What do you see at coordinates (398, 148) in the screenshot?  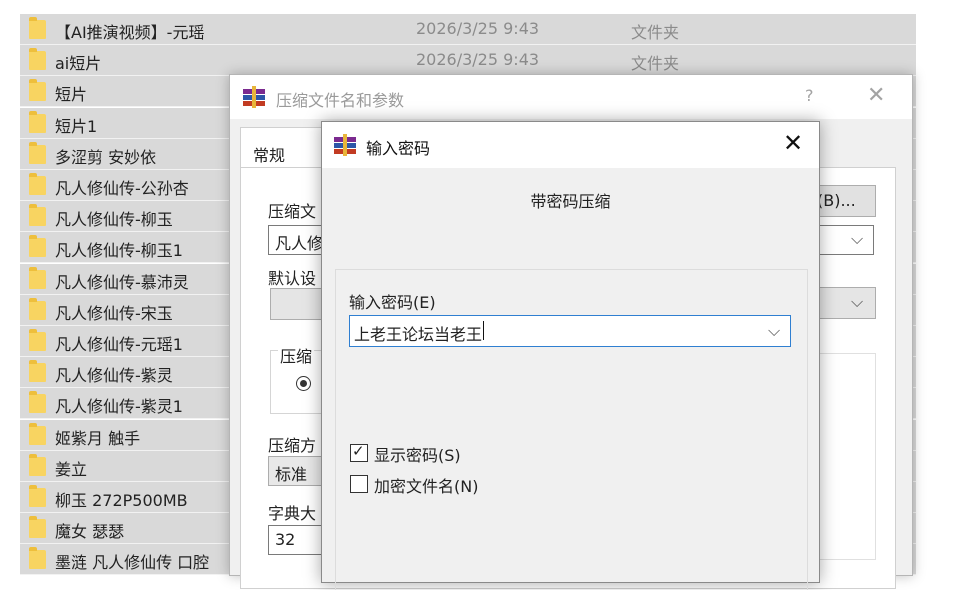 I see `password-dialog-title: 输入密码` at bounding box center [398, 148].